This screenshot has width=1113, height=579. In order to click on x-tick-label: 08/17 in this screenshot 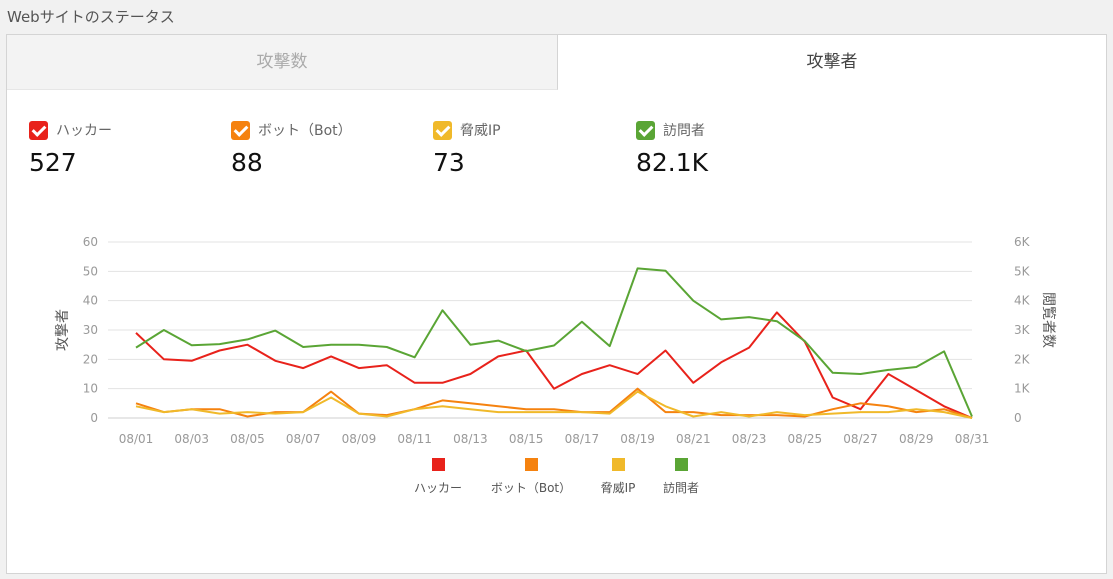, I will do `click(582, 439)`.